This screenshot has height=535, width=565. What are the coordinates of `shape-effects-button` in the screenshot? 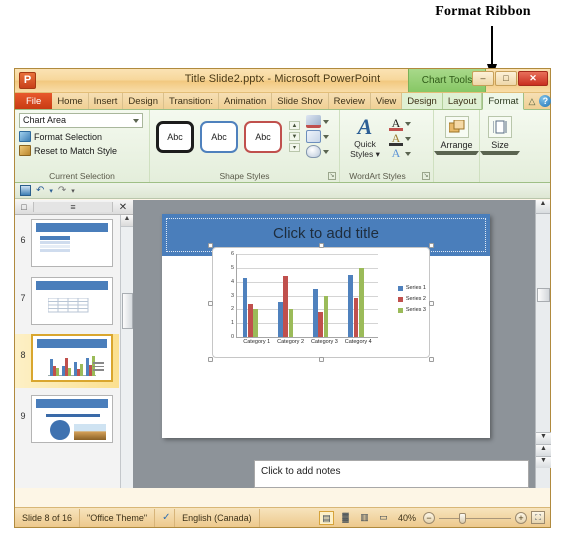 It's located at (317, 151).